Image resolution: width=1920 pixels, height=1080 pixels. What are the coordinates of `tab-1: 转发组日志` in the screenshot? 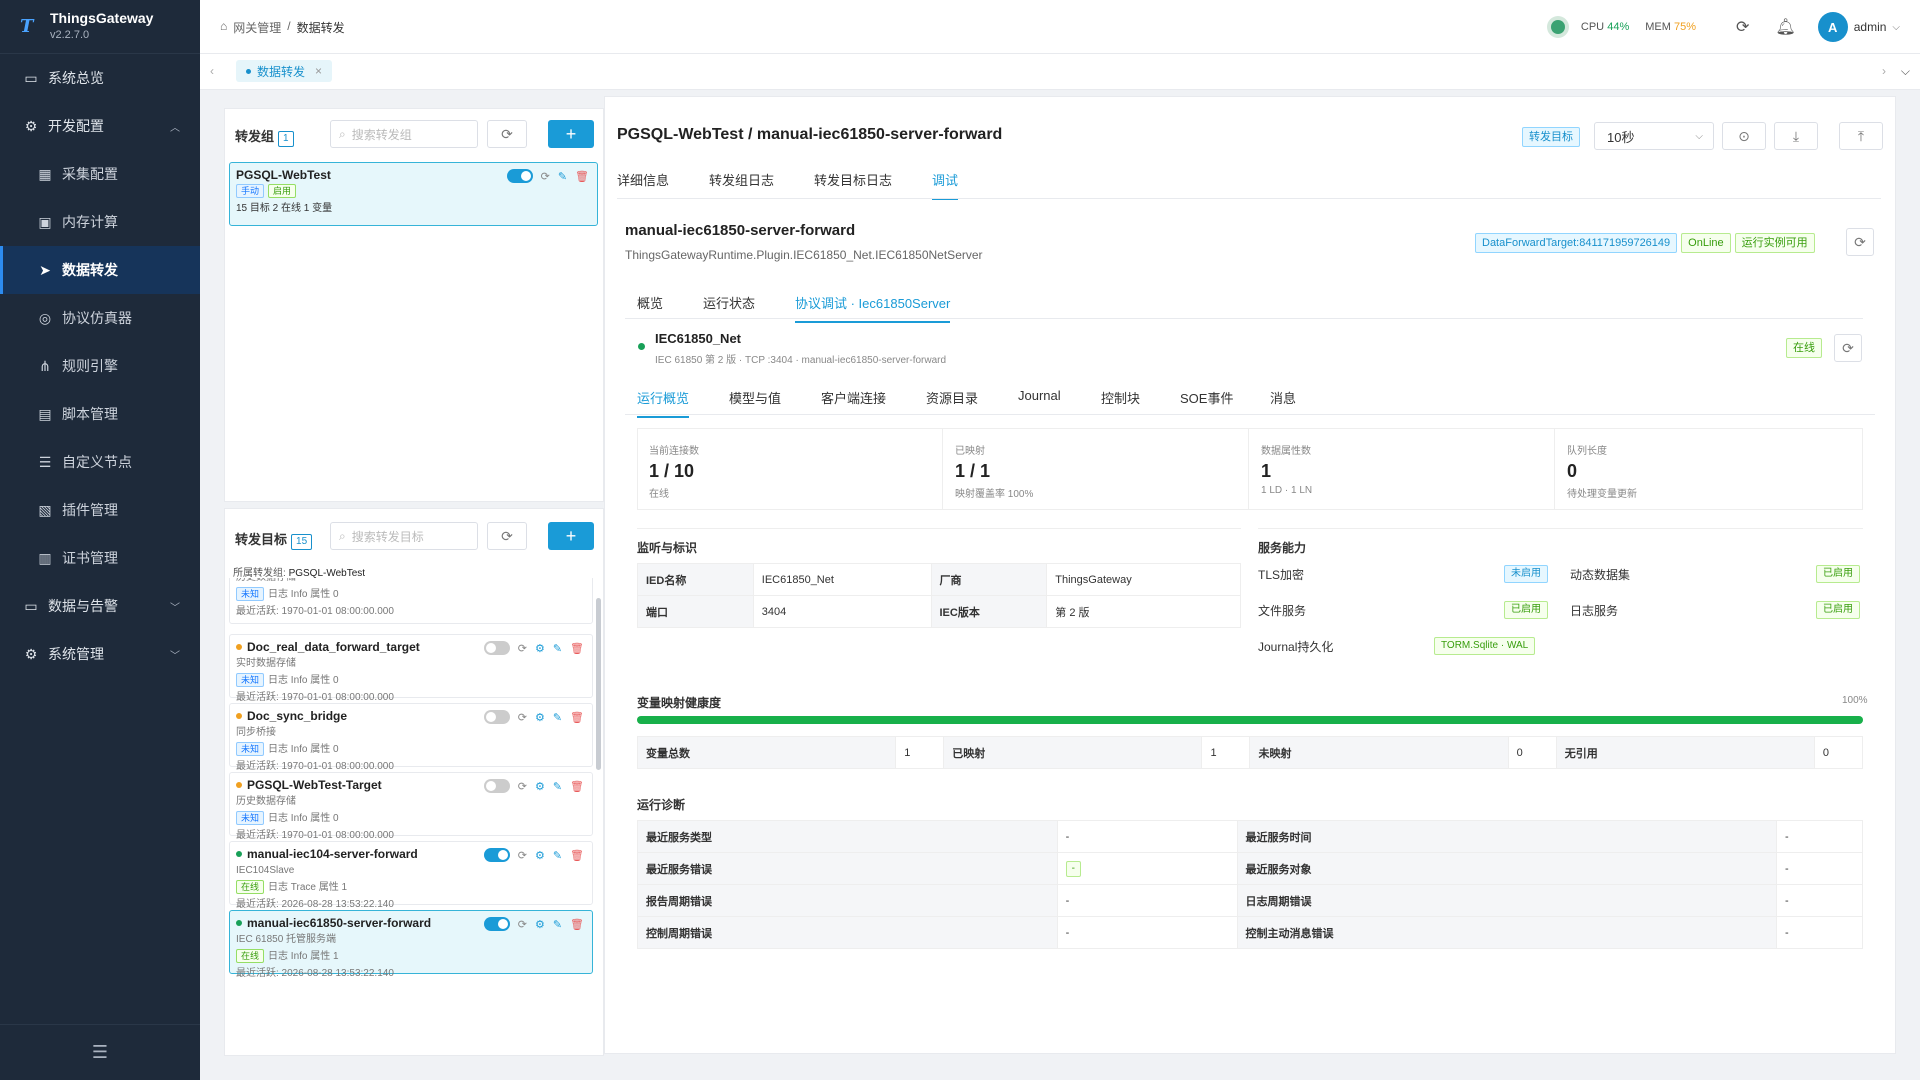 It's located at (741, 179).